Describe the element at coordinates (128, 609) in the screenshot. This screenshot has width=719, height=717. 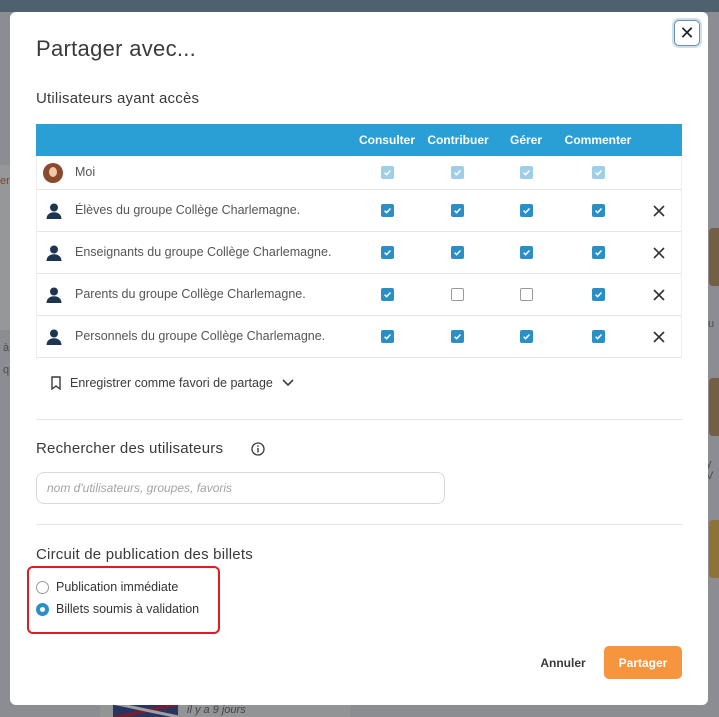
I see `radio-label: Billets soumis à validation` at that location.